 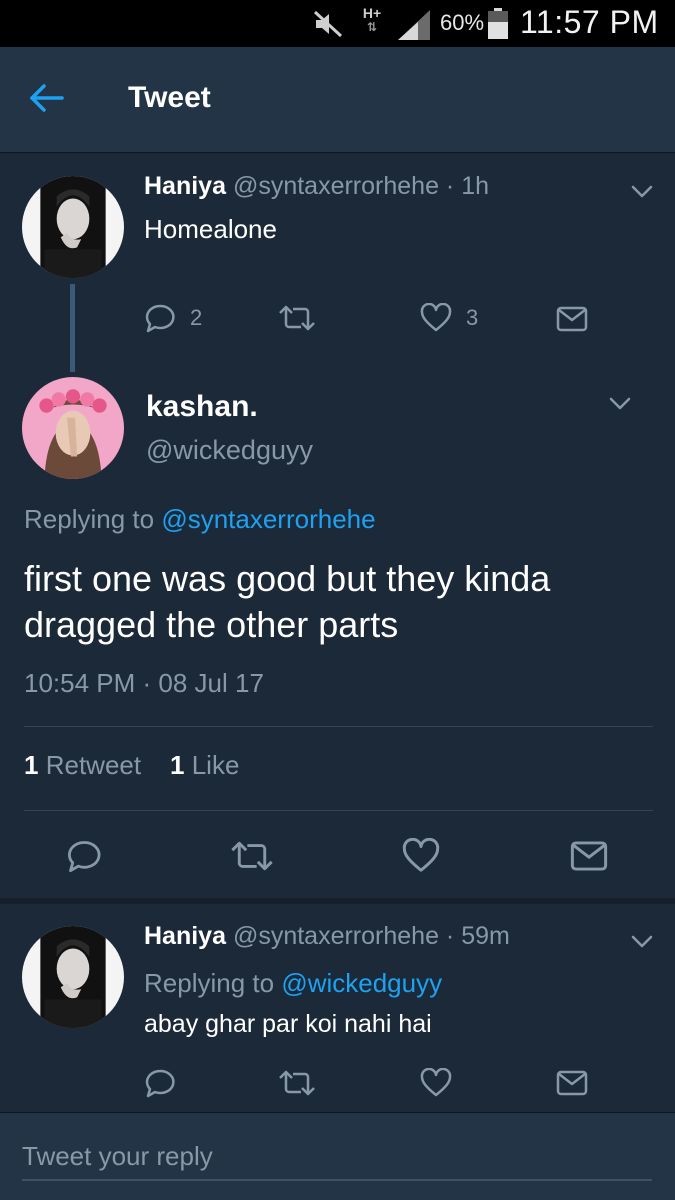 What do you see at coordinates (498, 23) in the screenshot?
I see `battery-icon` at bounding box center [498, 23].